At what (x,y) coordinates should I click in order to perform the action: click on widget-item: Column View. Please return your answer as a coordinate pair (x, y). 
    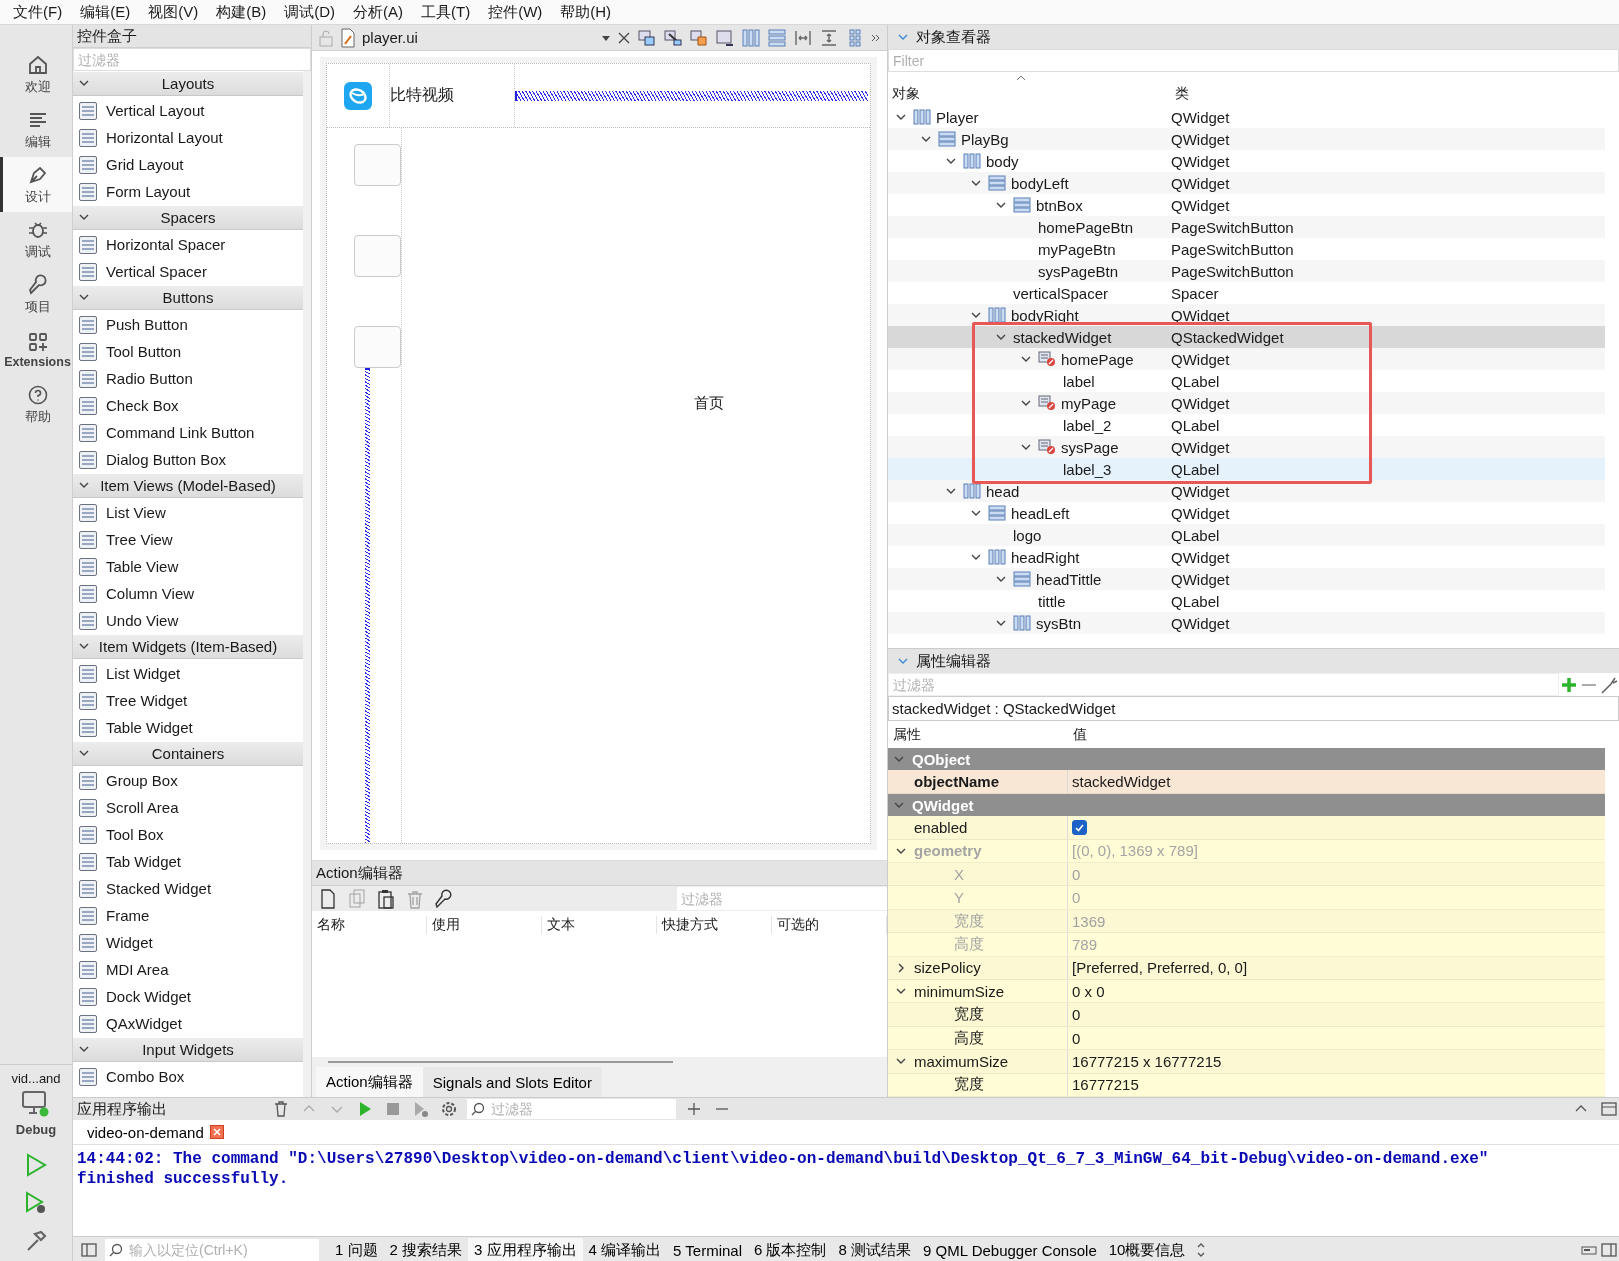
    Looking at the image, I should click on (150, 593).